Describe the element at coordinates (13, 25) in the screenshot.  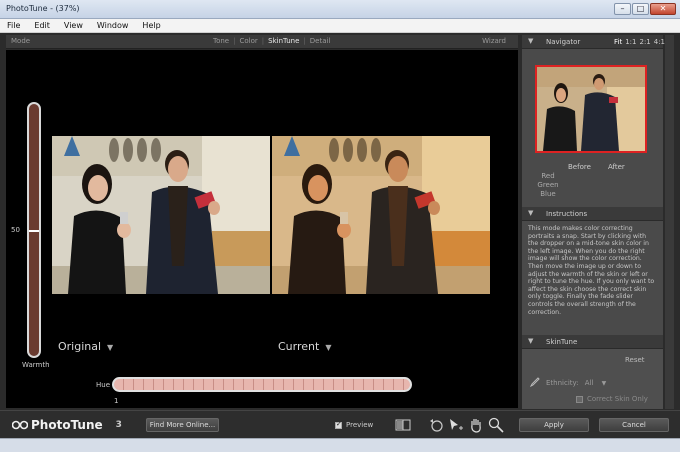
I see `menu-file: File` at that location.